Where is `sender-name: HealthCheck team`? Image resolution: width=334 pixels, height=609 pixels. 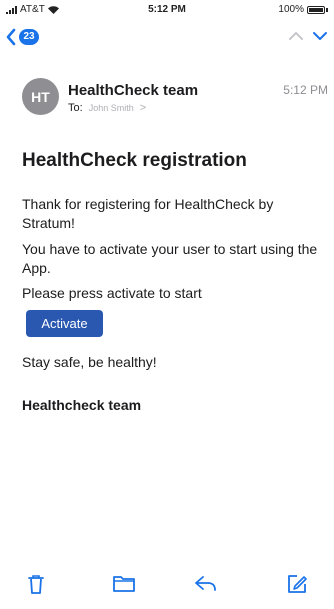
sender-name: HealthCheck team is located at coordinates (133, 90).